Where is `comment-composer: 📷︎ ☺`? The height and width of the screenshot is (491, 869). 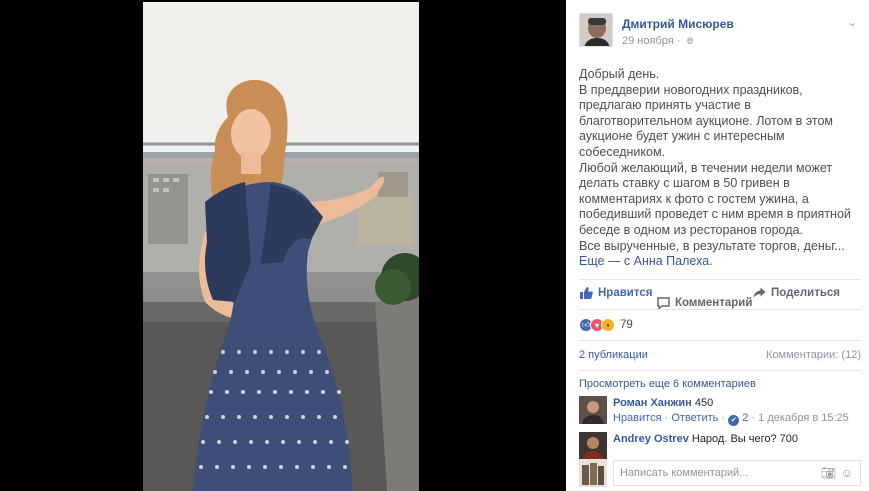
comment-composer: 📷︎ ☺ is located at coordinates (720, 474).